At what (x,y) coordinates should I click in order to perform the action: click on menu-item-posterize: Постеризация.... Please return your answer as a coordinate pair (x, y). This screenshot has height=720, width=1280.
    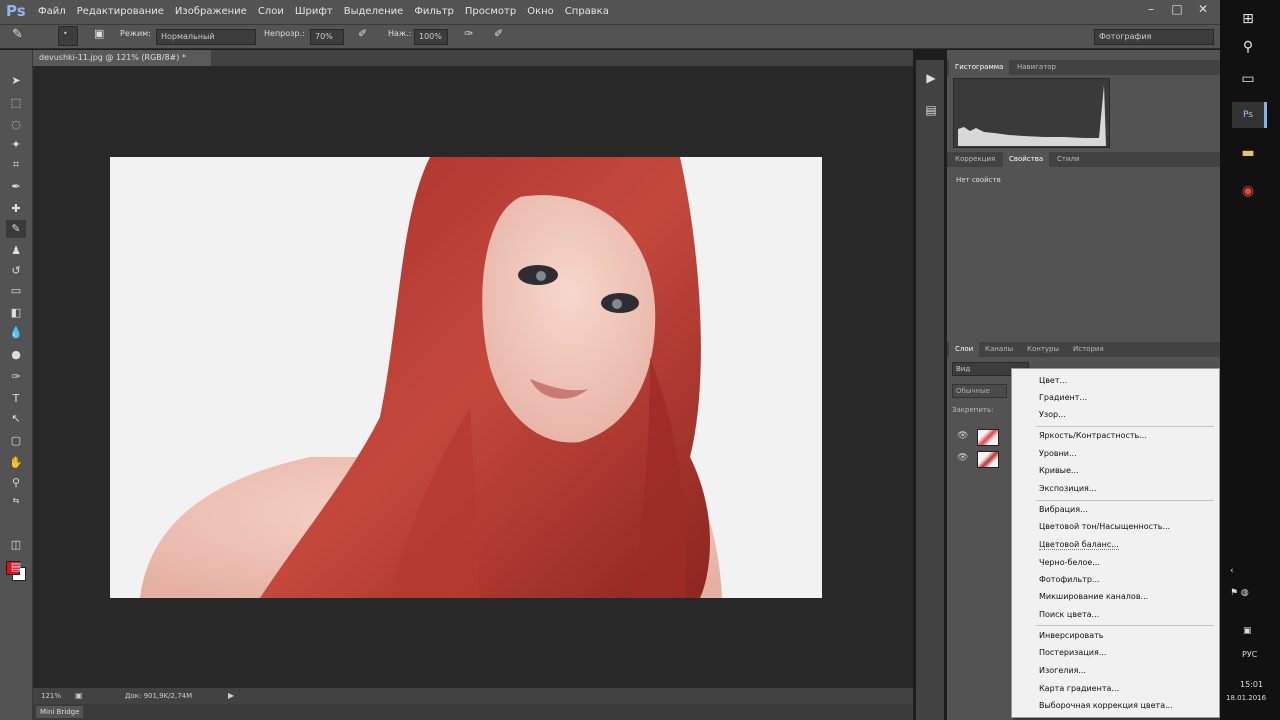
    Looking at the image, I should click on (1072, 652).